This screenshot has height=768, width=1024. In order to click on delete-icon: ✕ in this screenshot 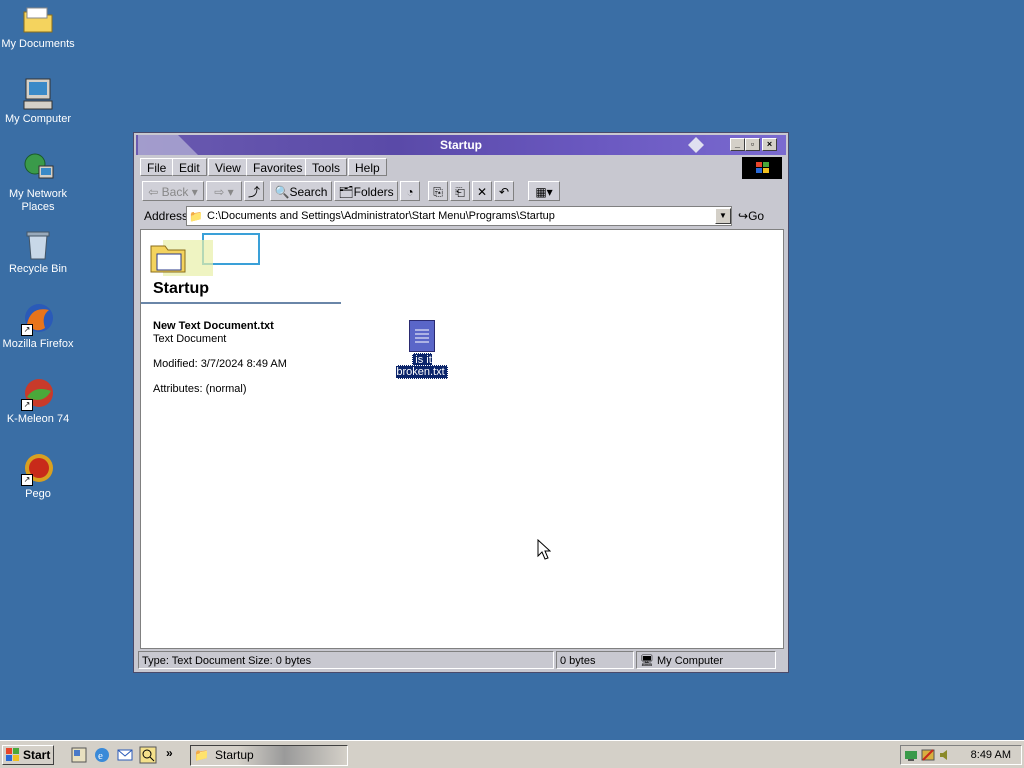, I will do `click(482, 192)`.